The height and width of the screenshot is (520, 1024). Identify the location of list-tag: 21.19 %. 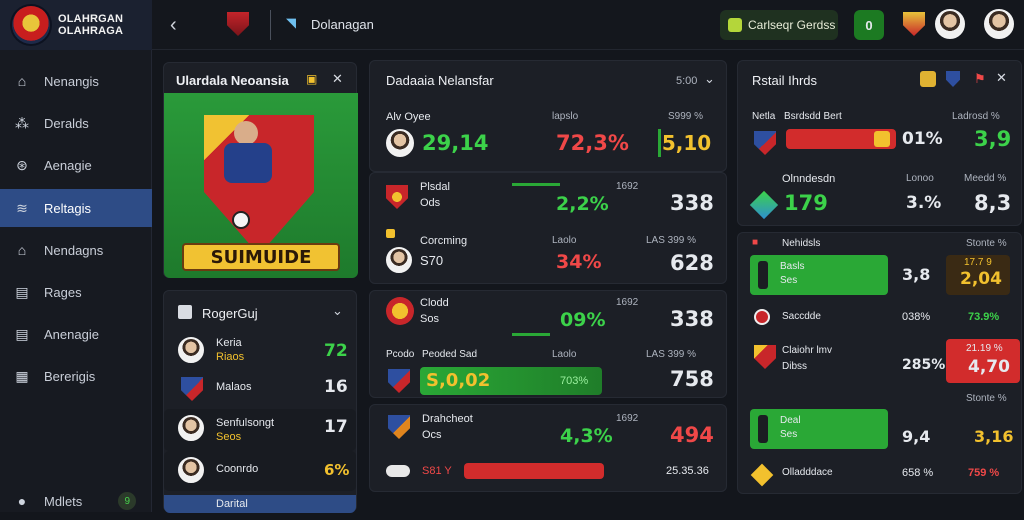
(984, 348).